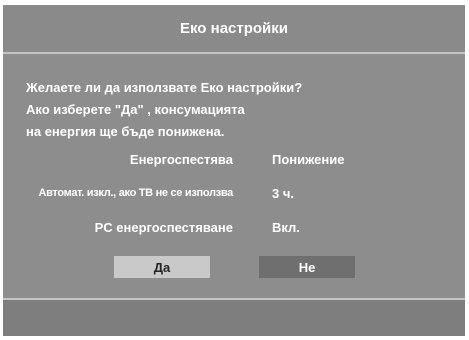 This screenshot has height=340, width=469. I want to click on setting-value-energy-saving: Понижение, so click(308, 159).